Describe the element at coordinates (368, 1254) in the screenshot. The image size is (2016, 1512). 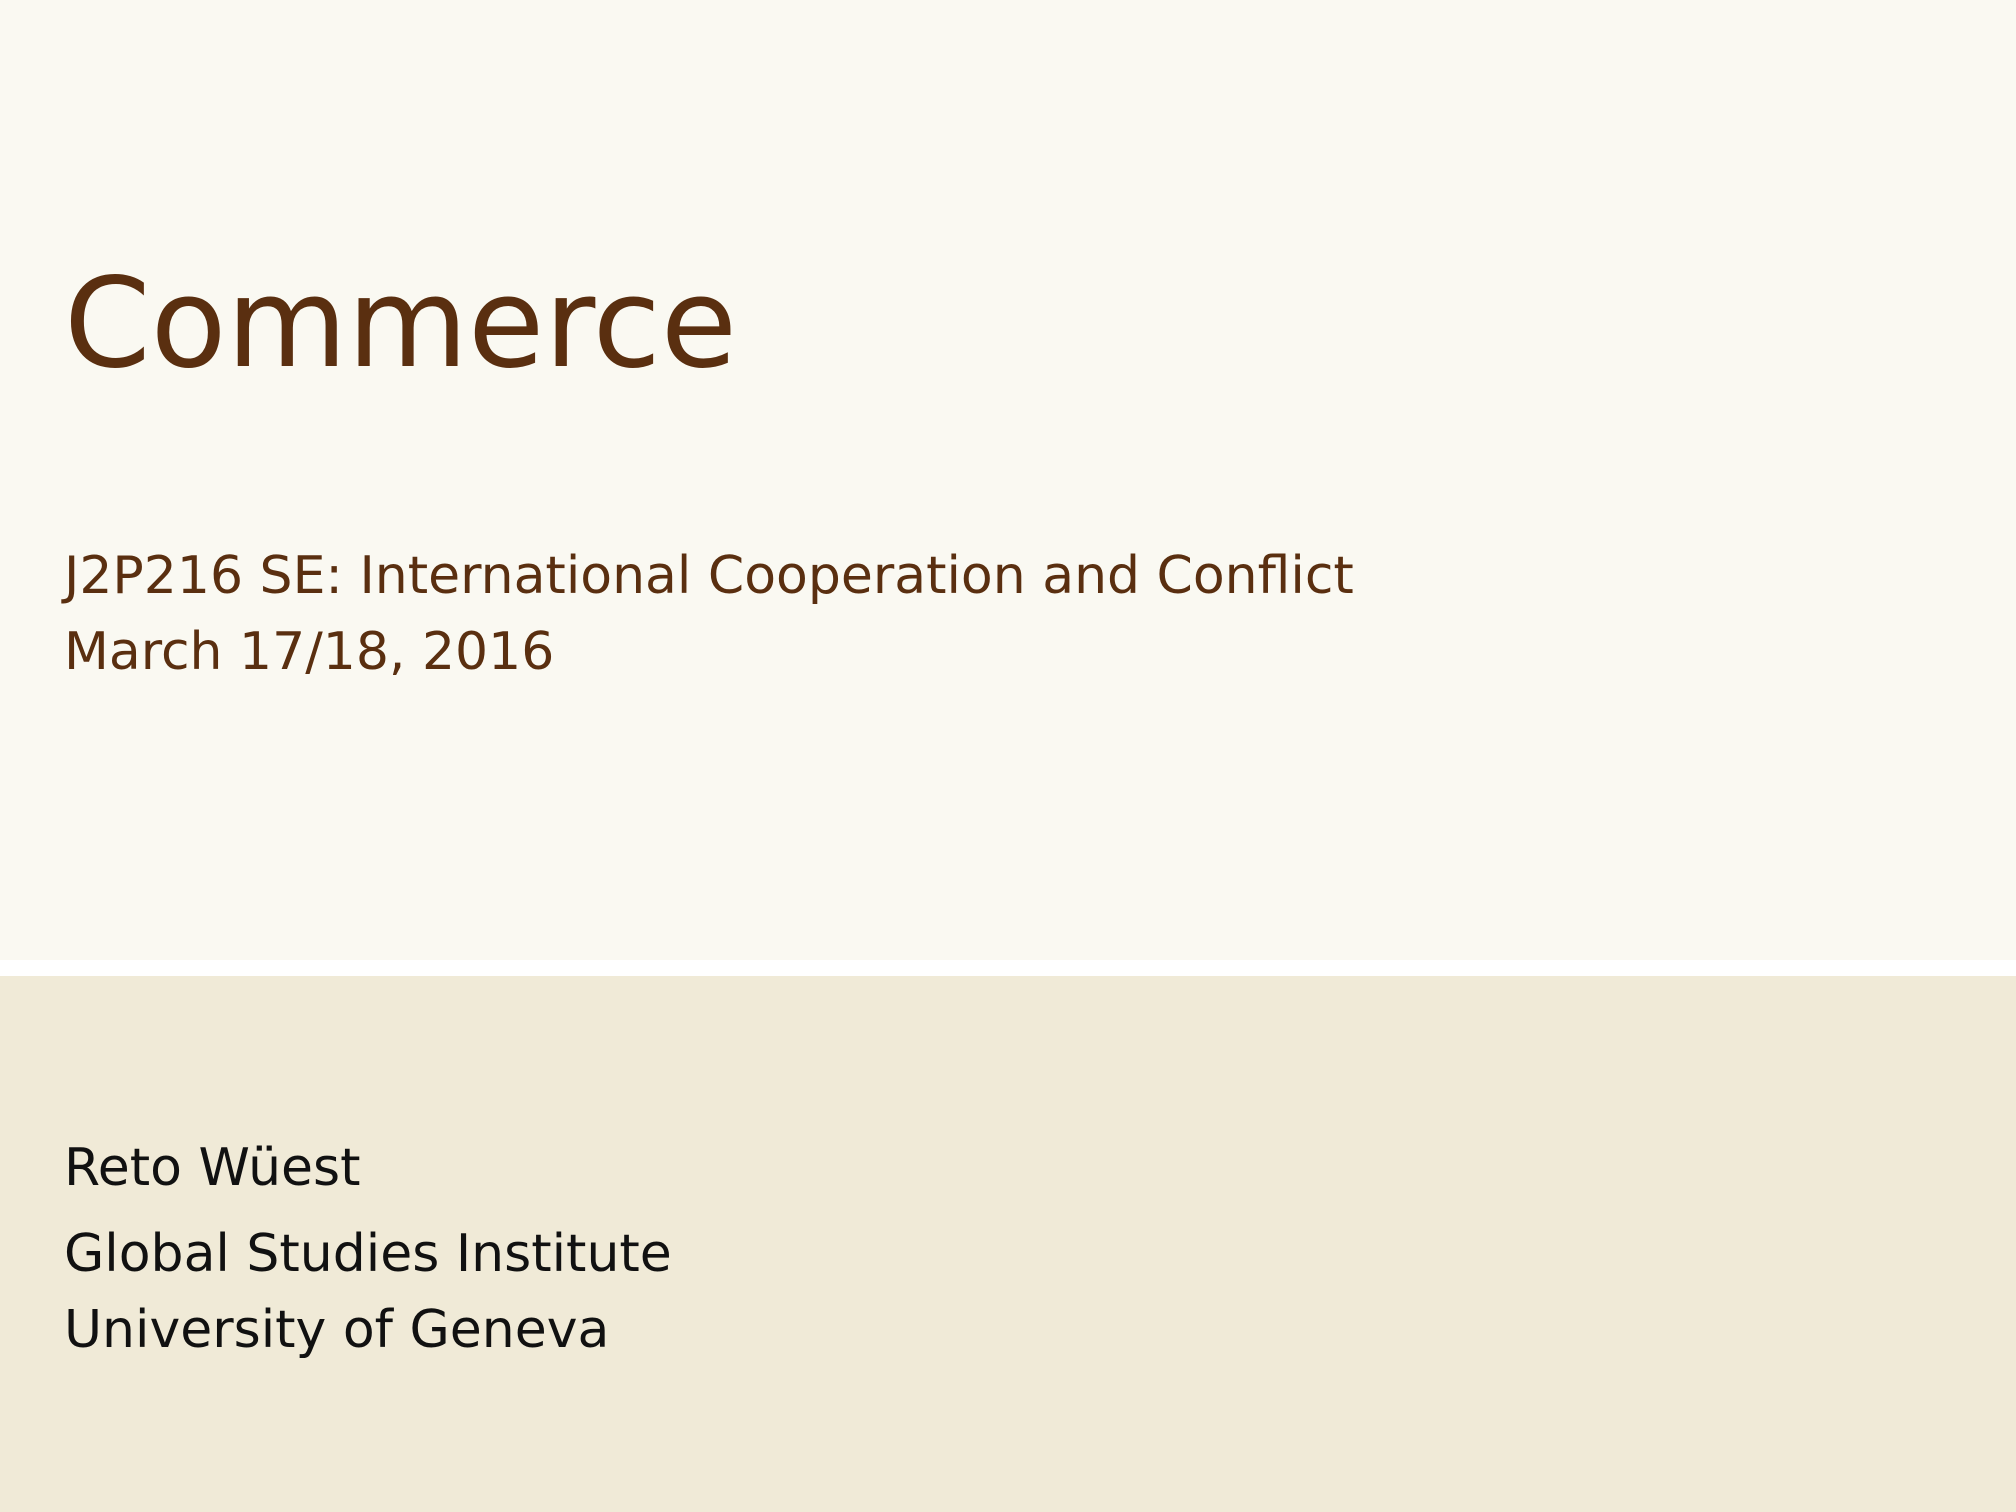
I see `institute-name: Global Studies Institute` at that location.